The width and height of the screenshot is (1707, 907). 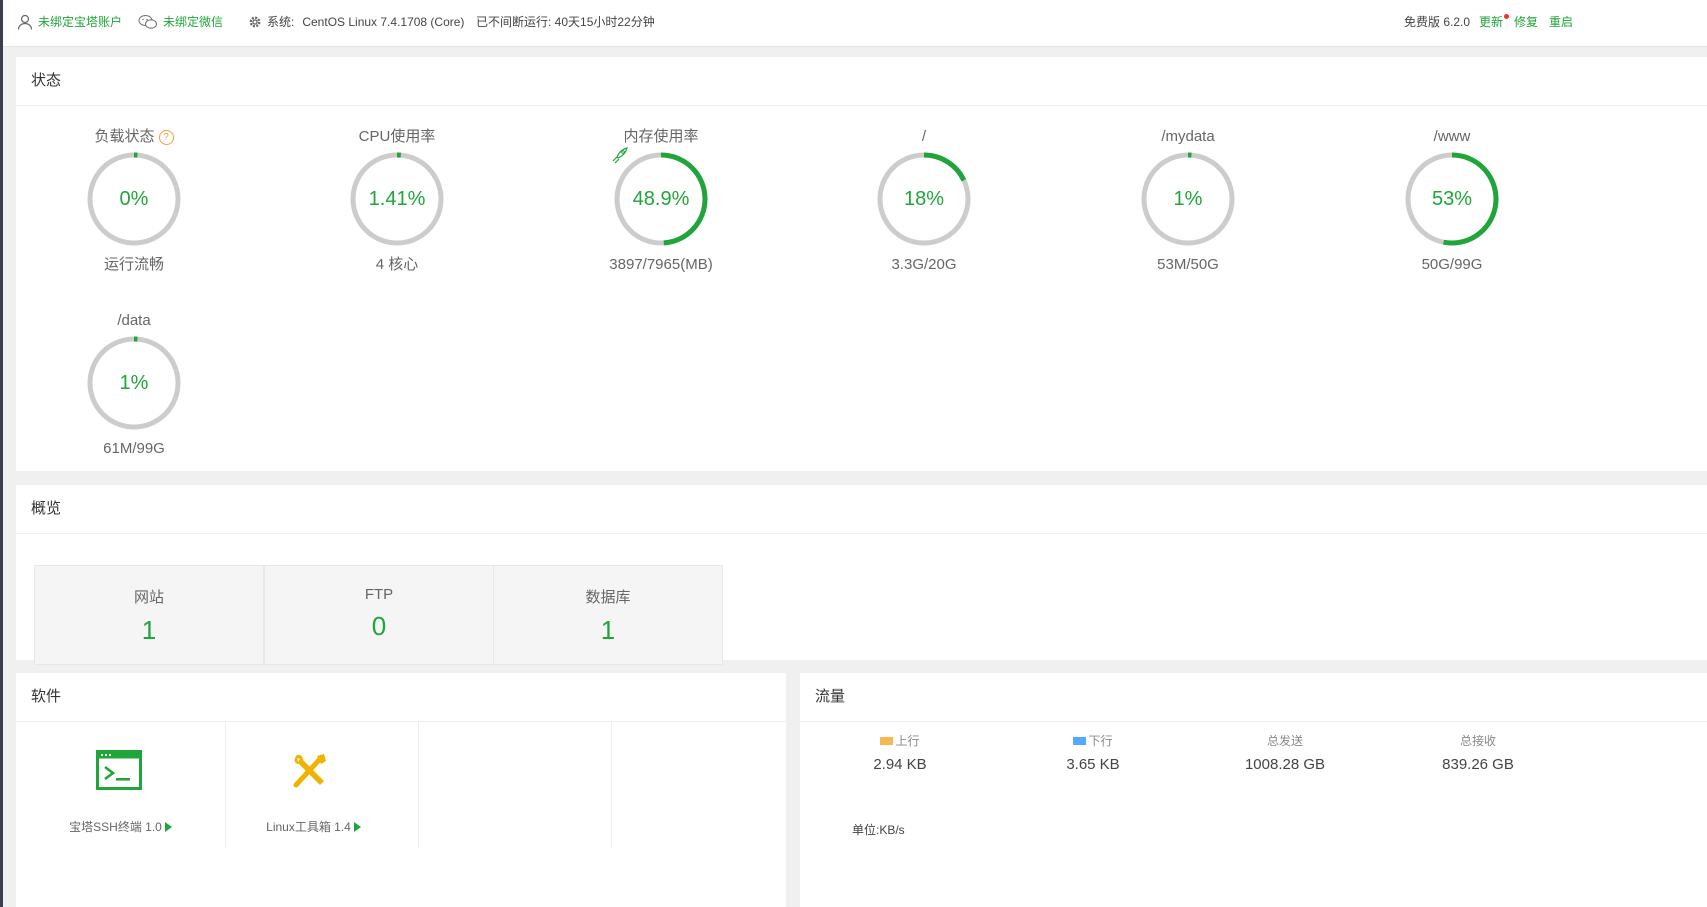 I want to click on gauge-title: /www, so click(x=1452, y=136).